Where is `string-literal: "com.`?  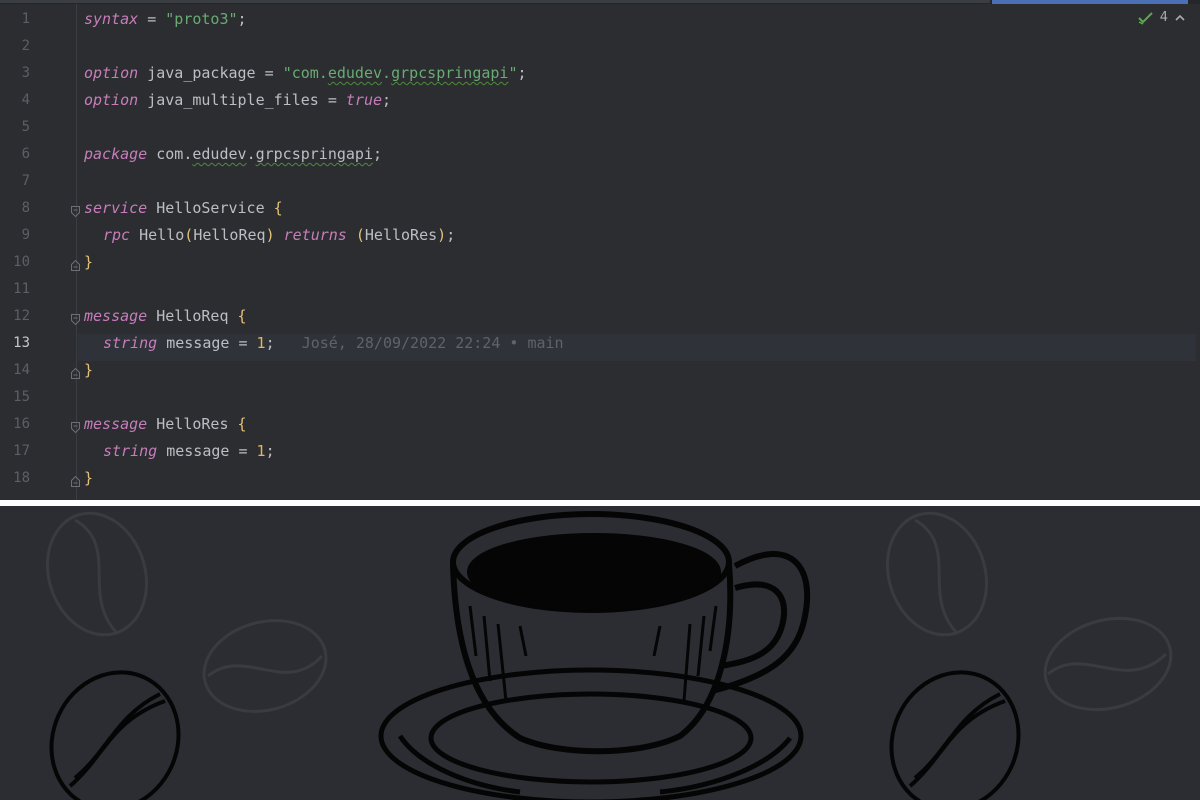 string-literal: "com. is located at coordinates (305, 73).